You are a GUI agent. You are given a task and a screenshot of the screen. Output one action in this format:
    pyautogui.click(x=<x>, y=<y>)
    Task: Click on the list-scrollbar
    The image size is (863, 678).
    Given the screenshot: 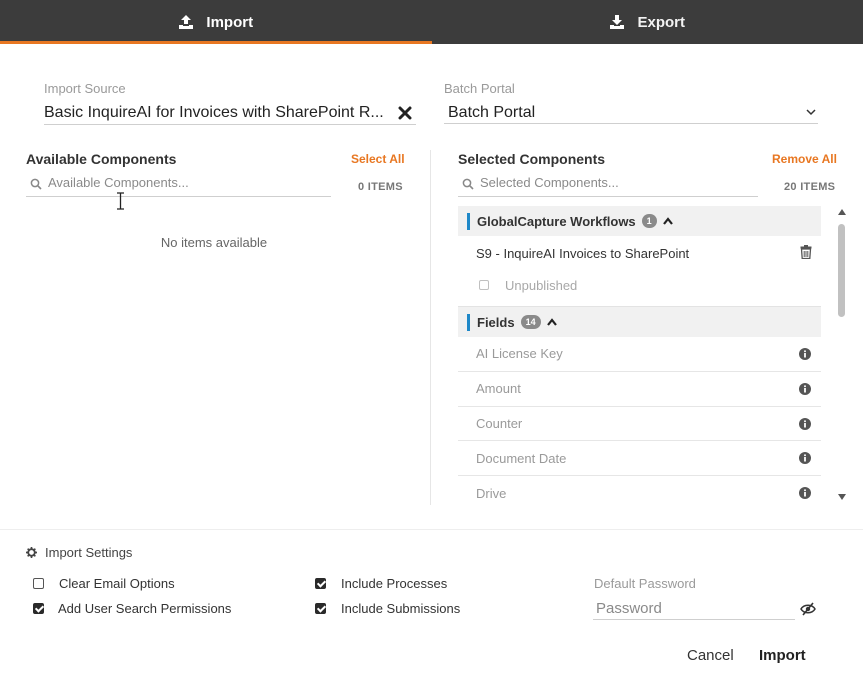 What is the action you would take?
    pyautogui.click(x=842, y=356)
    